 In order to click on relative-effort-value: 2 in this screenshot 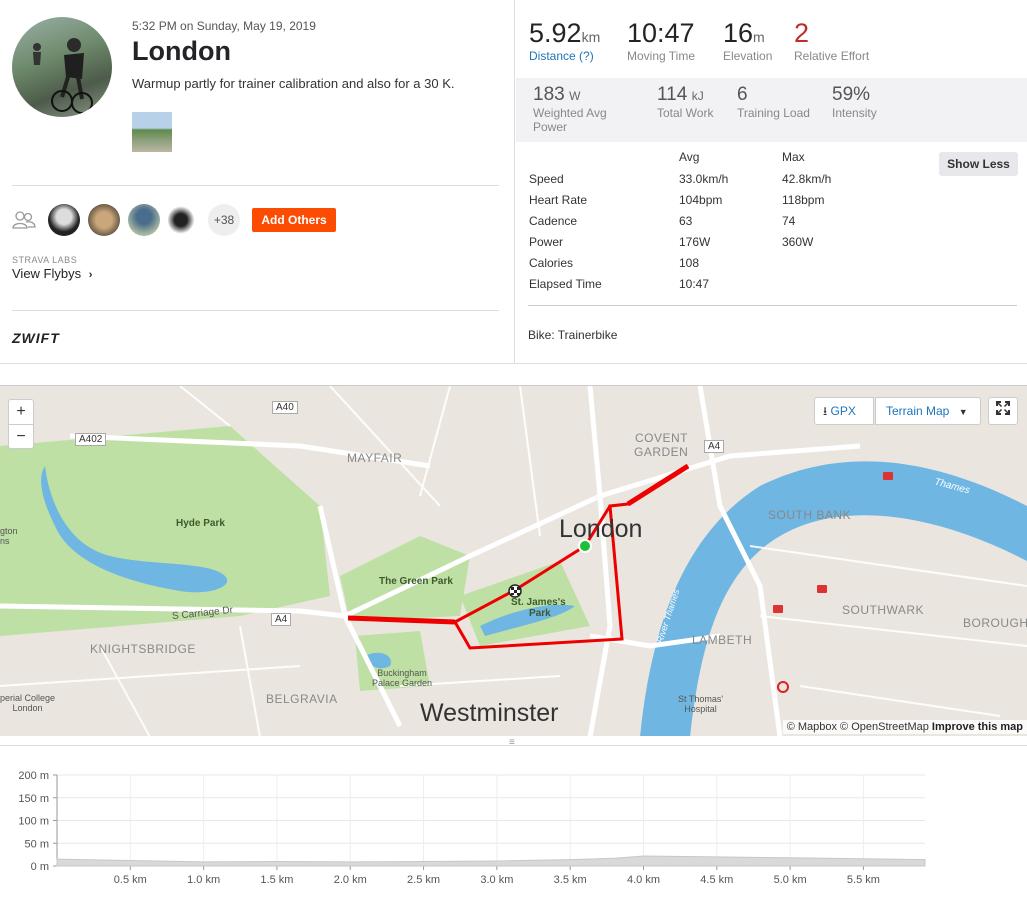, I will do `click(802, 33)`.